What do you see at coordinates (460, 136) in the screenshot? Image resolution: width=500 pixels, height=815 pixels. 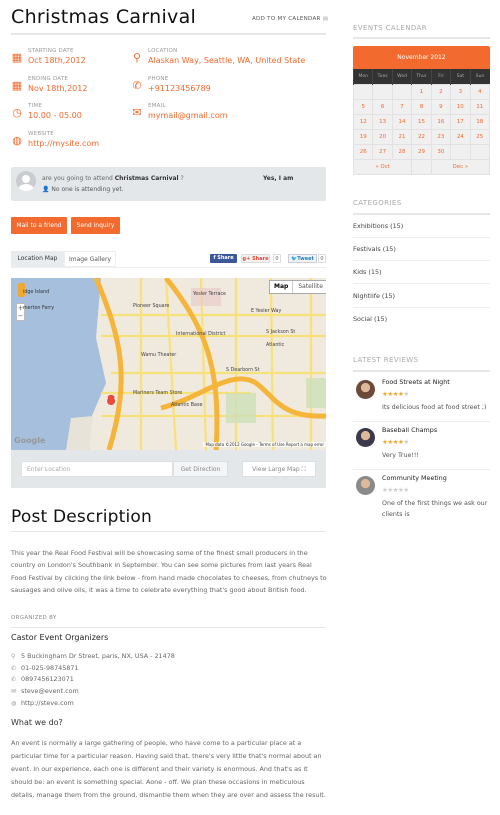 I see `calendar-day: 24` at bounding box center [460, 136].